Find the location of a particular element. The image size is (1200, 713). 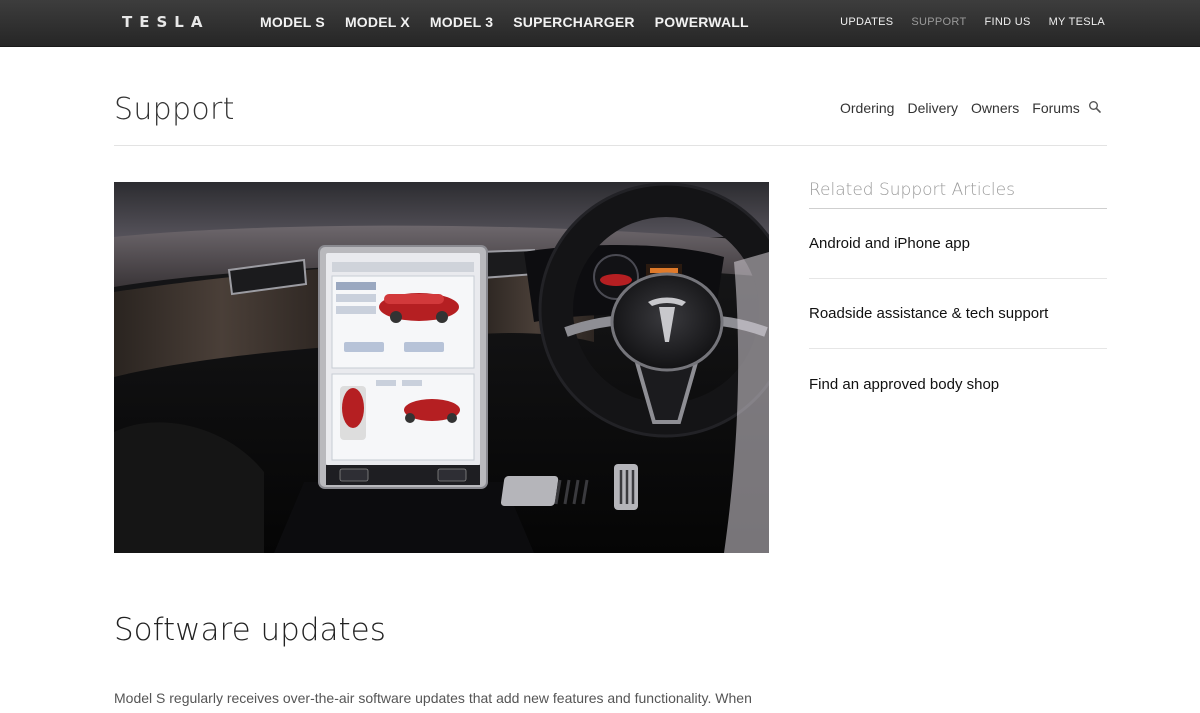

header-divider is located at coordinates (610, 145).